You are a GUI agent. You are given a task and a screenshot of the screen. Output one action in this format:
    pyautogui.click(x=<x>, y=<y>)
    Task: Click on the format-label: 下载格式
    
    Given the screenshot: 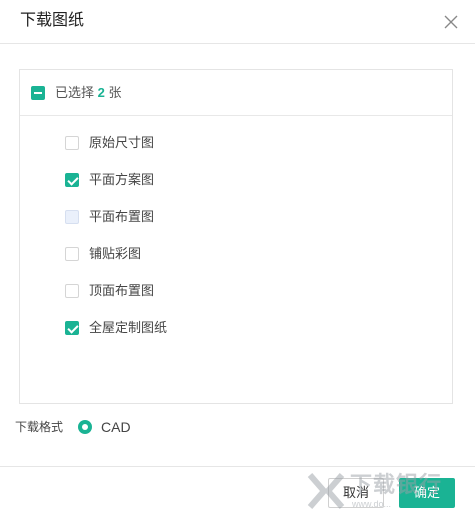 What is the action you would take?
    pyautogui.click(x=39, y=427)
    